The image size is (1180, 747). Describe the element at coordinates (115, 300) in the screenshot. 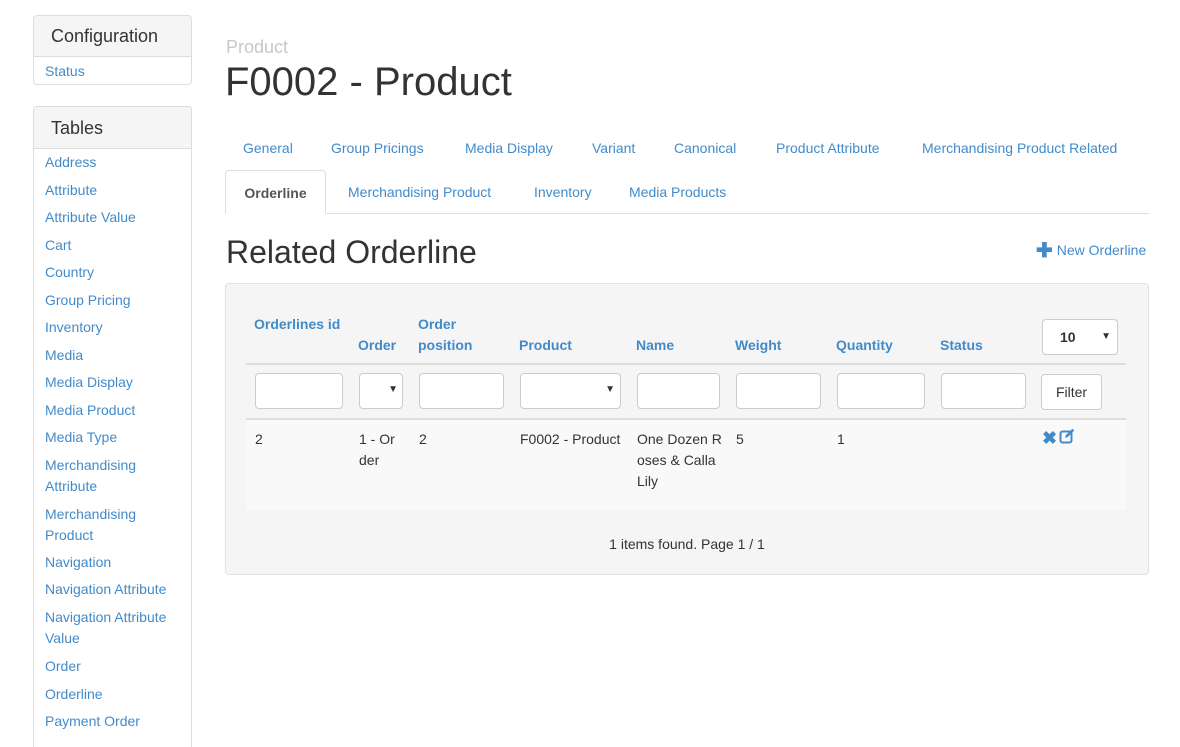

I see `sidebar-item-group-pricing: Group Pricing` at that location.